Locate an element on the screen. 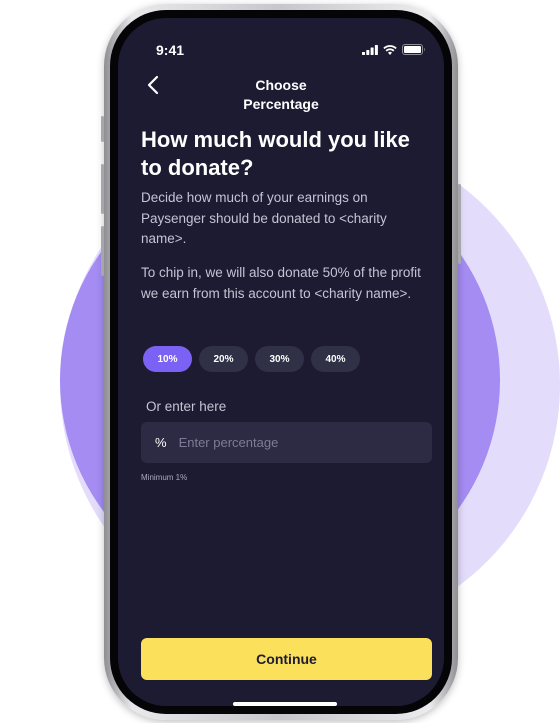 The width and height of the screenshot is (560, 723). screen-title-line2: Percentage is located at coordinates (281, 104).